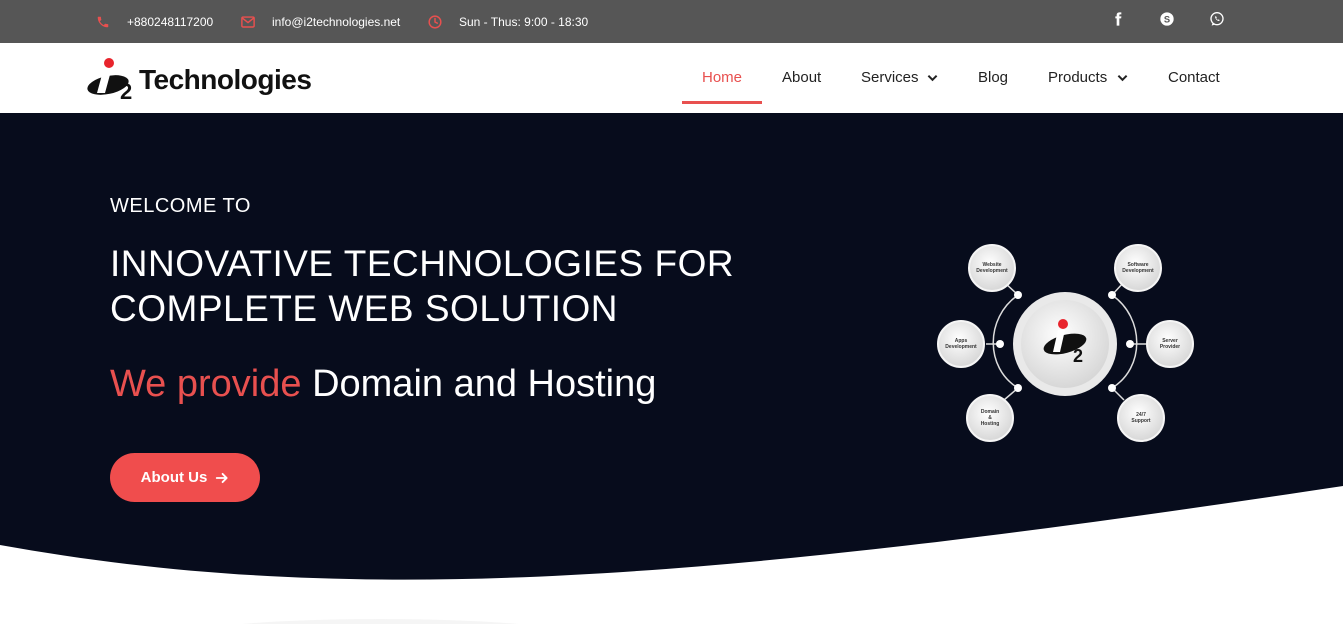 The height and width of the screenshot is (624, 1343). I want to click on service-node-support: 24/7 Support, so click(1141, 418).